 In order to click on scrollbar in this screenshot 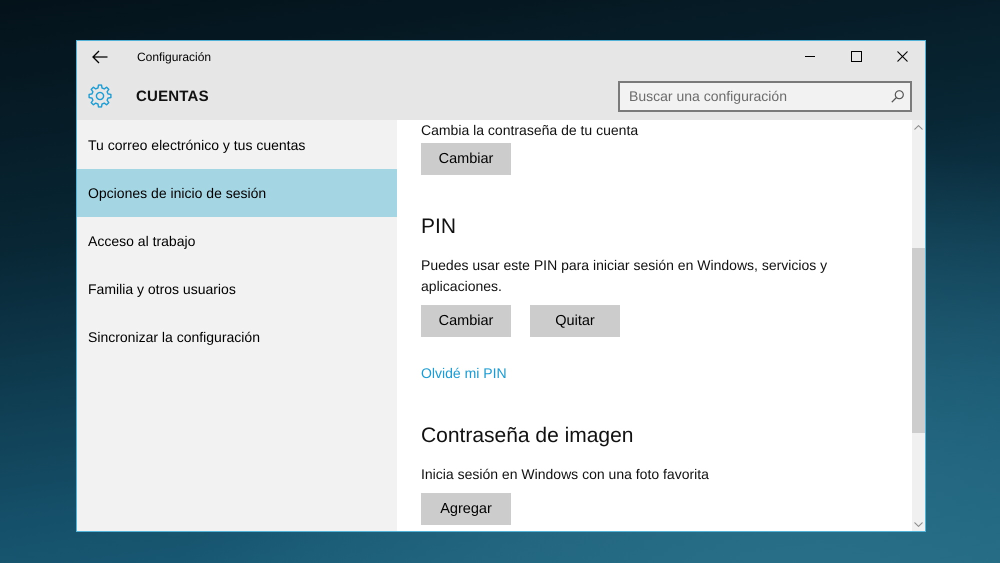, I will do `click(918, 325)`.